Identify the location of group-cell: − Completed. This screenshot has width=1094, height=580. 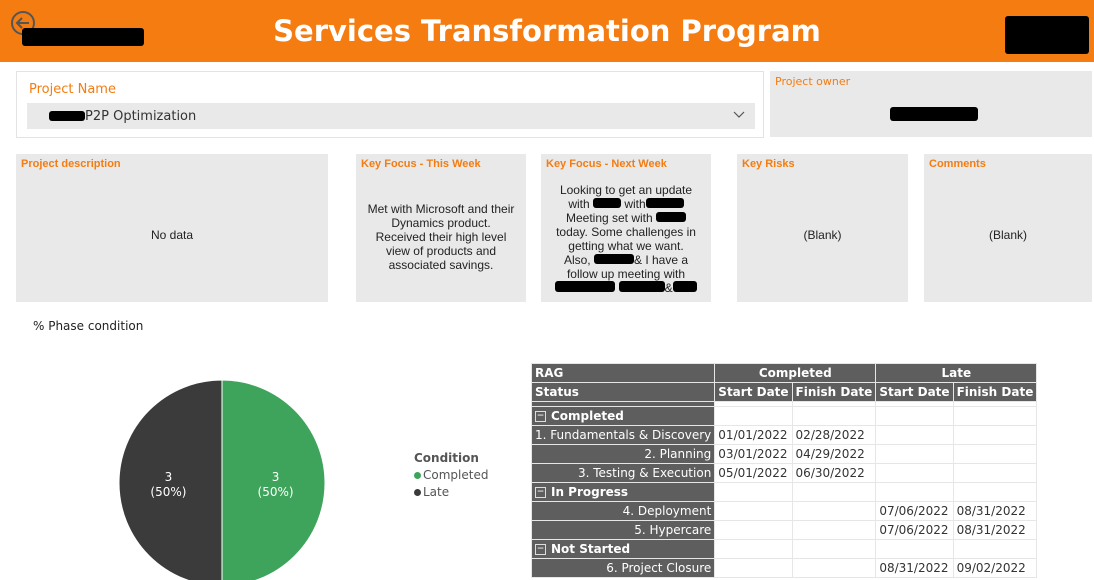
(623, 416).